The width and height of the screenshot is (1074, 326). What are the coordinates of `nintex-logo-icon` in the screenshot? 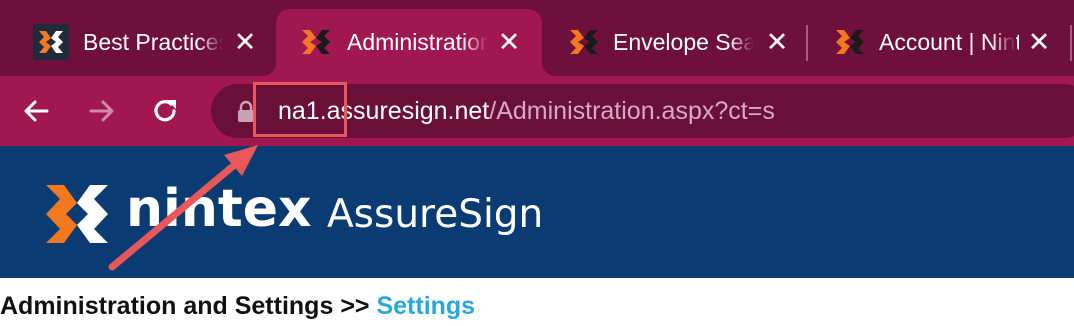 It's located at (77, 214).